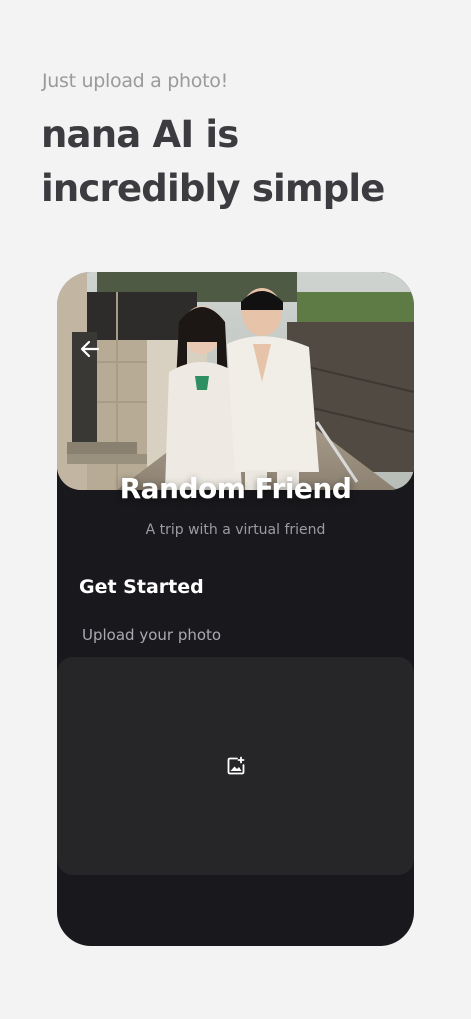 The width and height of the screenshot is (471, 1019). I want to click on promo-eyebrow: Just upload a photo!, so click(135, 81).